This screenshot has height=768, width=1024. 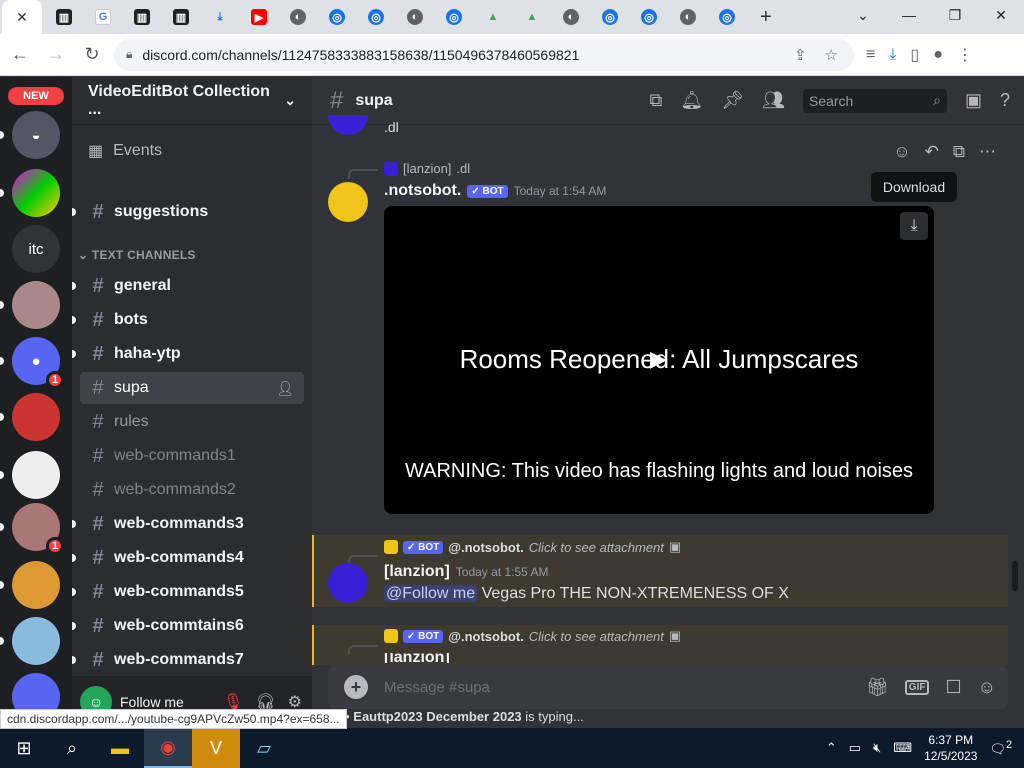 What do you see at coordinates (1000, 748) in the screenshot?
I see `notifications-icon: 🗨︎2` at bounding box center [1000, 748].